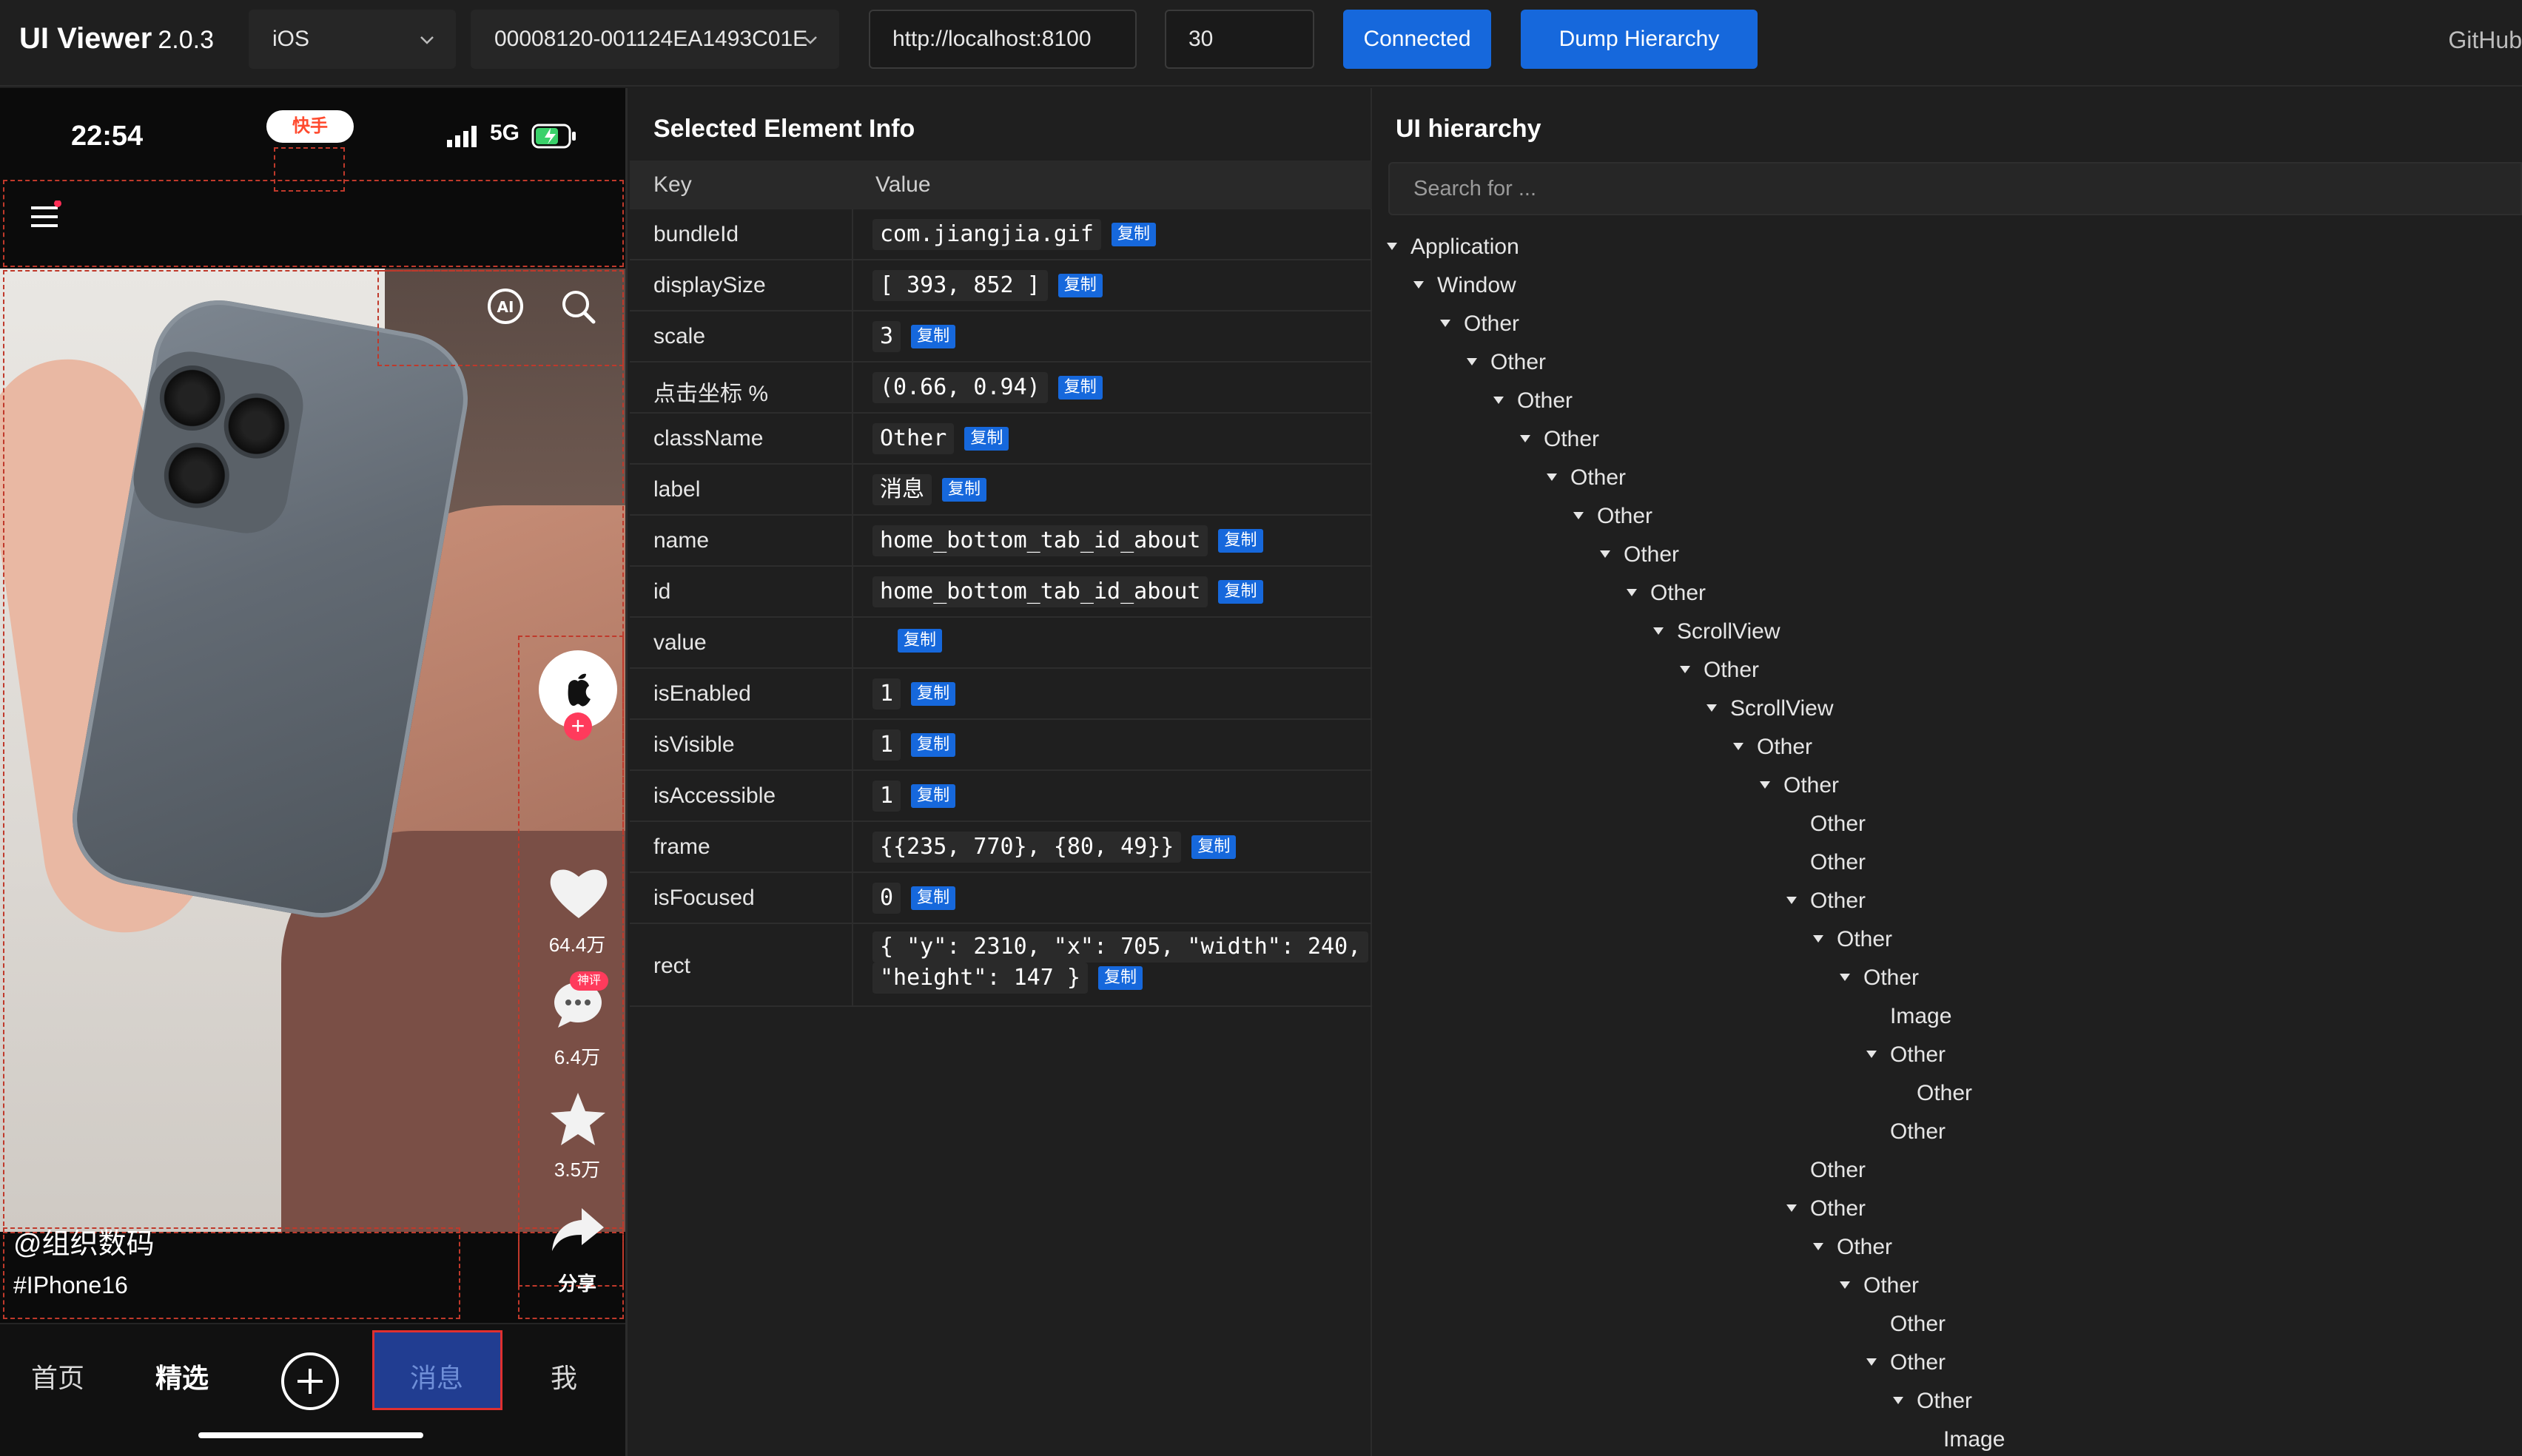 The height and width of the screenshot is (1456, 2522). I want to click on device-select: 00008120-001124EA1493C01E, so click(655, 39).